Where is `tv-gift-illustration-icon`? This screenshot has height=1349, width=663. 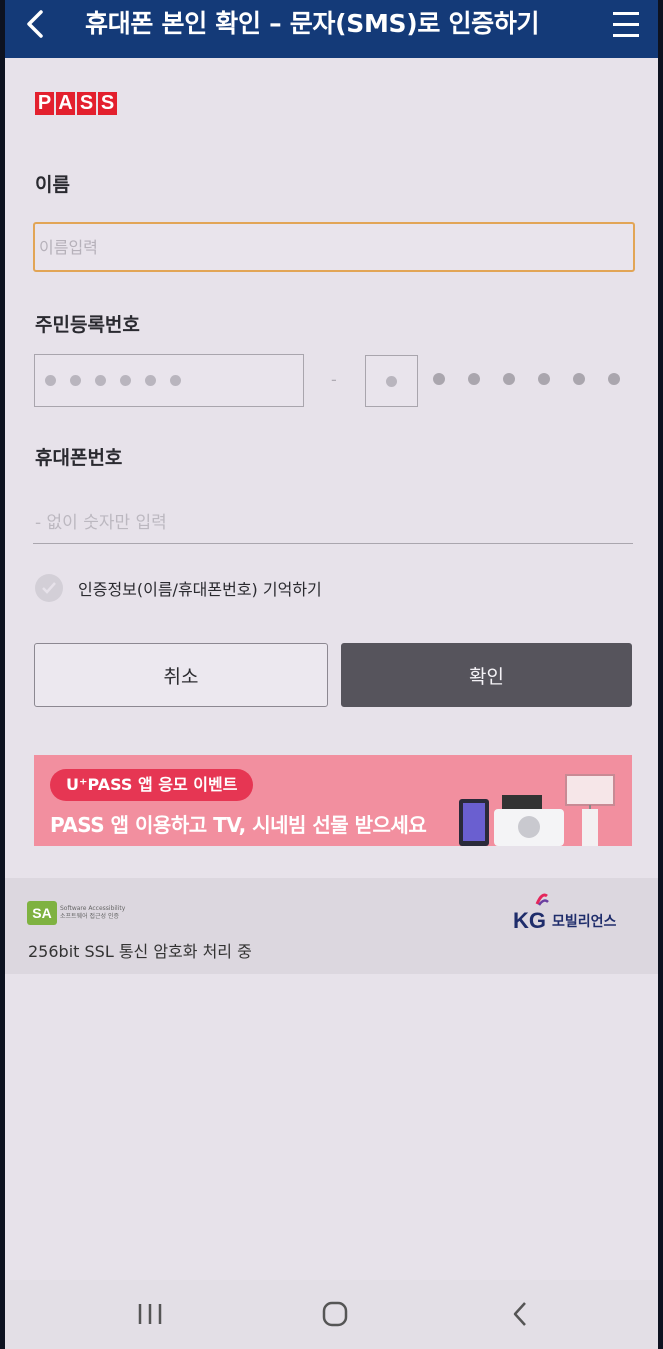 tv-gift-illustration-icon is located at coordinates (537, 810).